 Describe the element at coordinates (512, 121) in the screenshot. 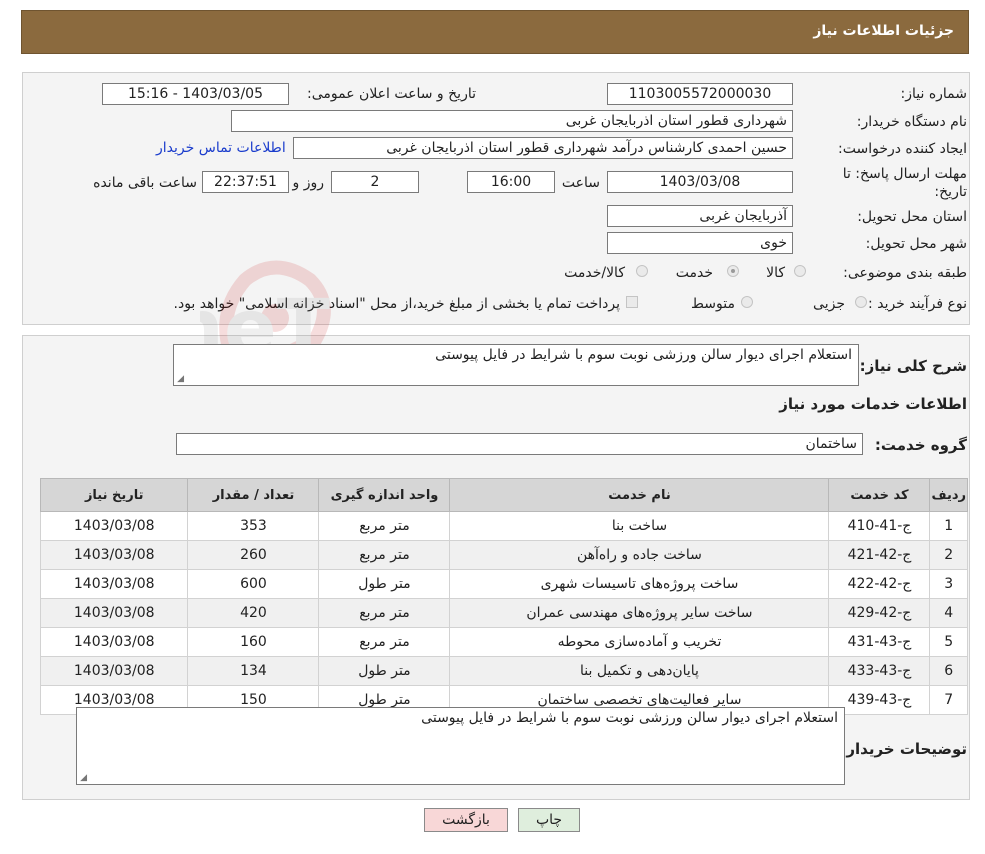

I see `buyer-org-field: شهرداری قطور استان اذربایجان غربی` at that location.